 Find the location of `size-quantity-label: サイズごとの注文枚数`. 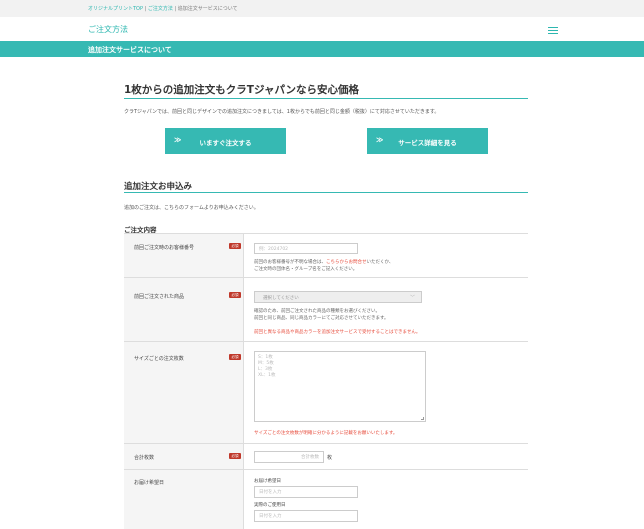

size-quantity-label: サイズごとの注文枚数 is located at coordinates (159, 359).